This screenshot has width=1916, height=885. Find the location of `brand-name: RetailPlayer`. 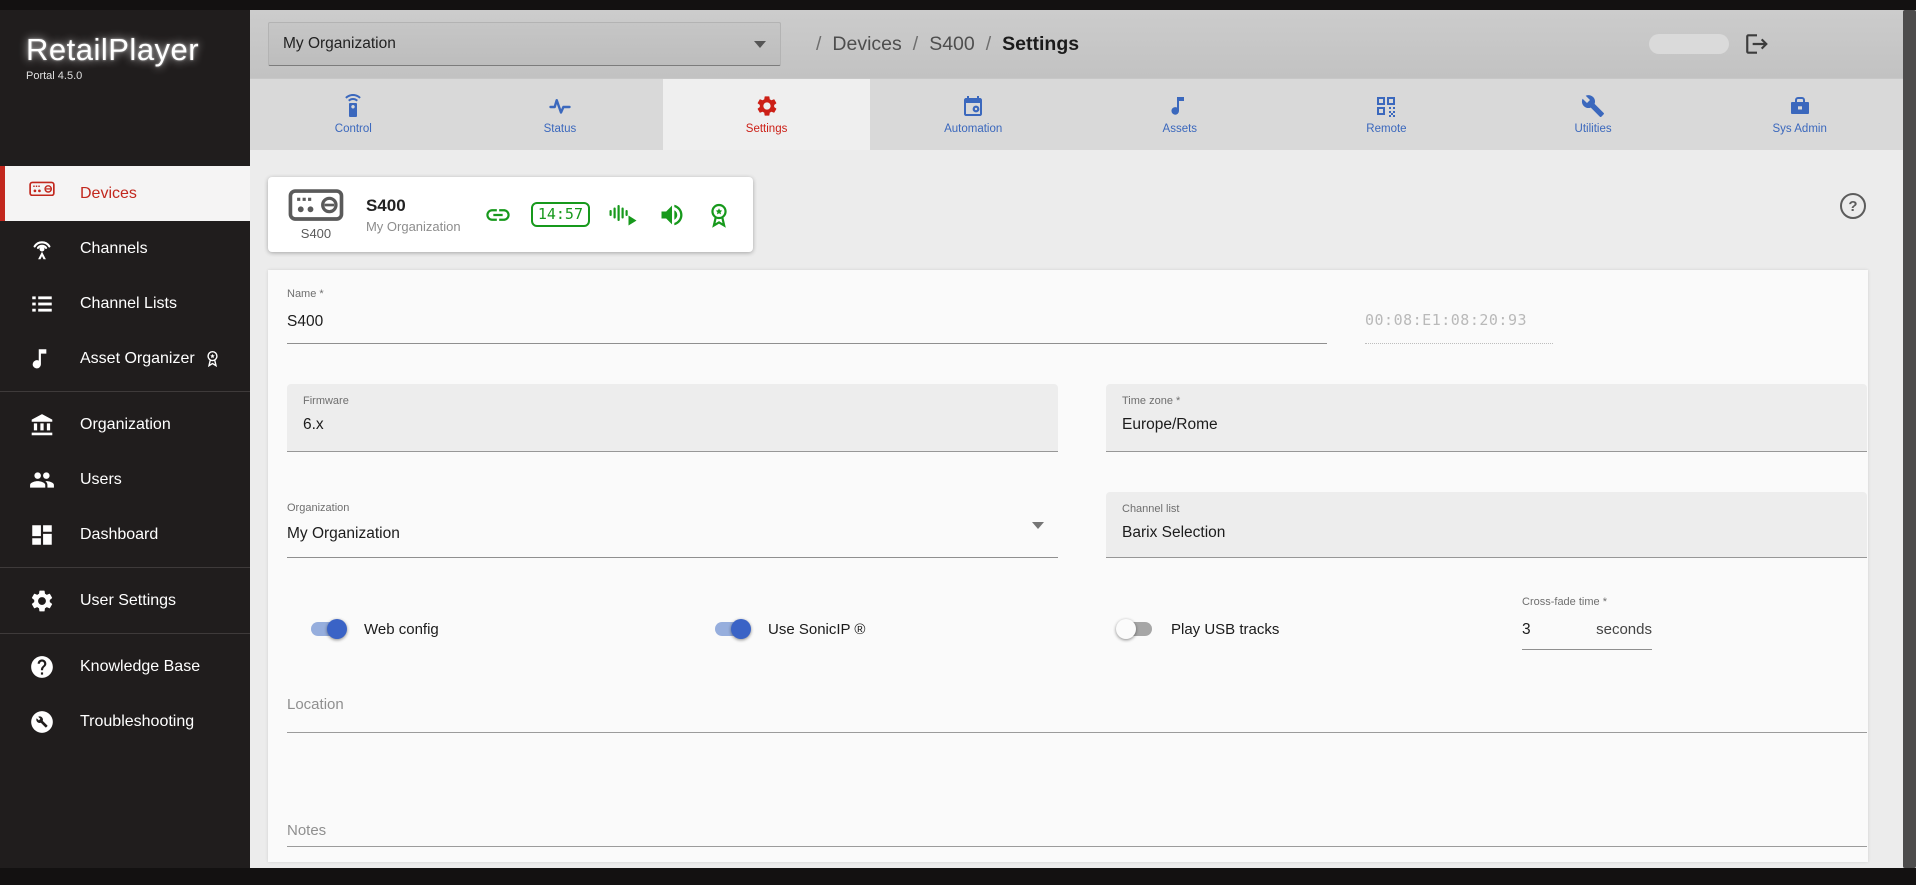

brand-name: RetailPlayer is located at coordinates (113, 49).